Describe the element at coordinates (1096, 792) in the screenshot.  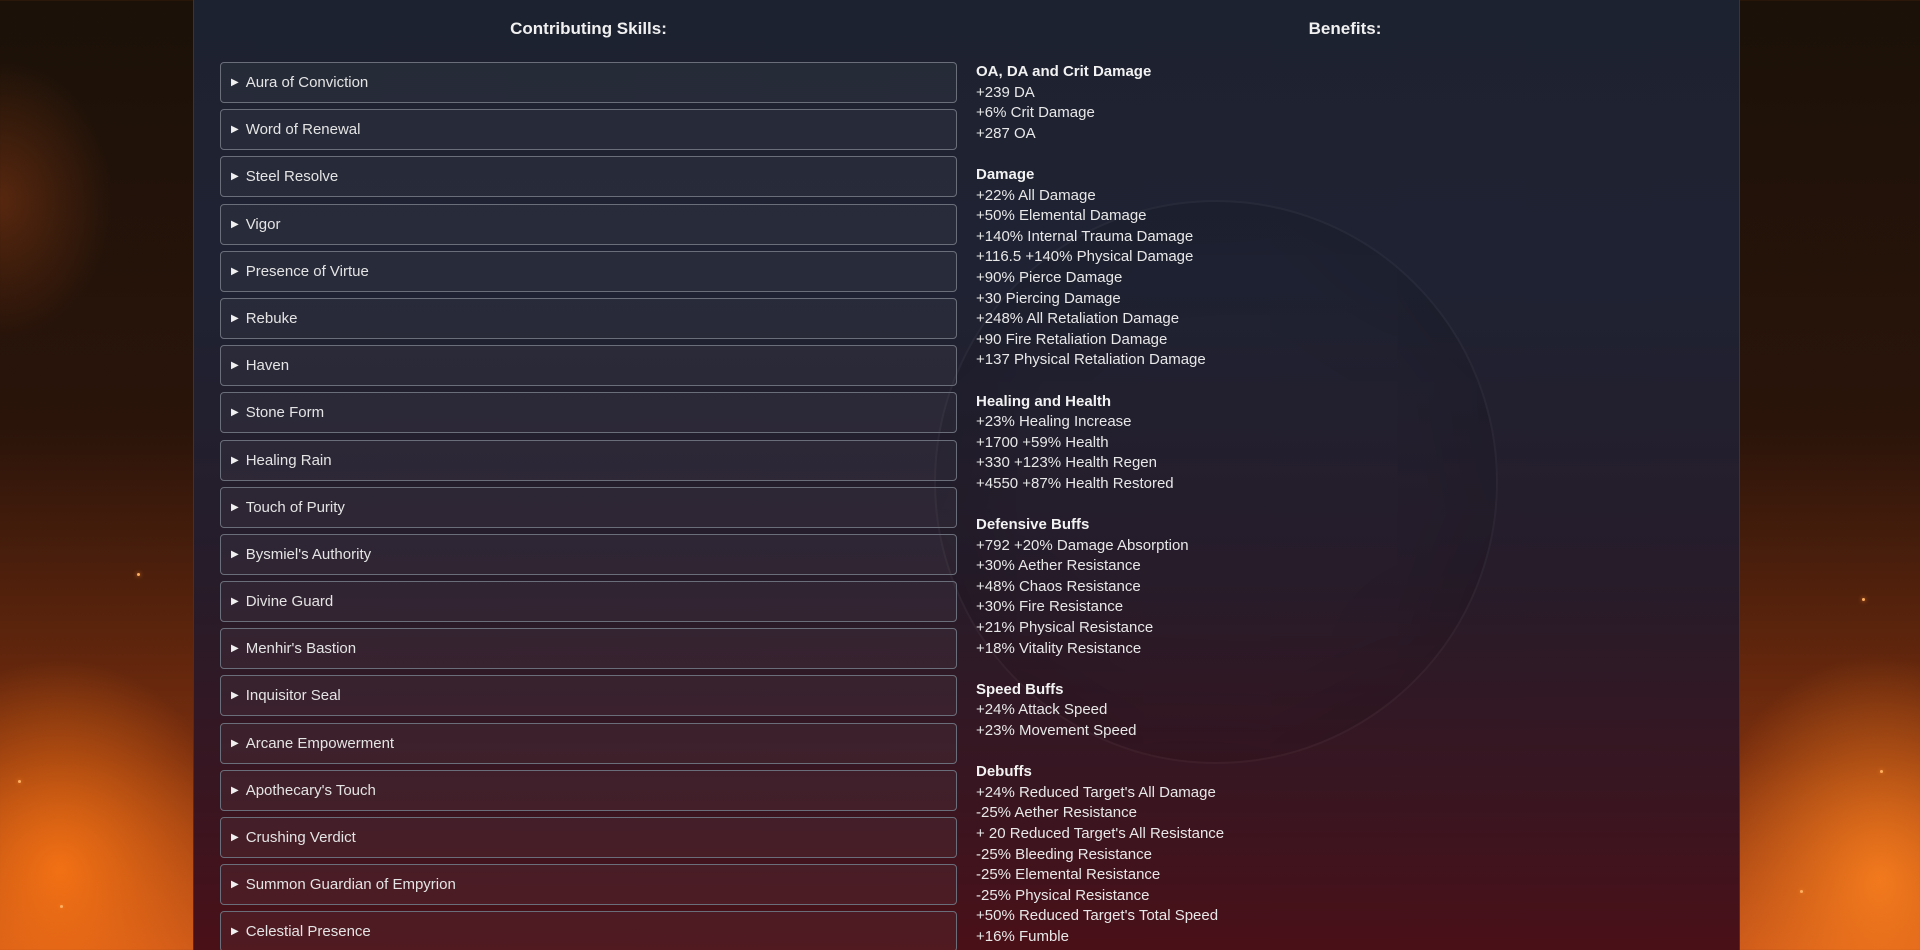
I see `benefit-line: +24% Reduced Target's All Damage` at that location.